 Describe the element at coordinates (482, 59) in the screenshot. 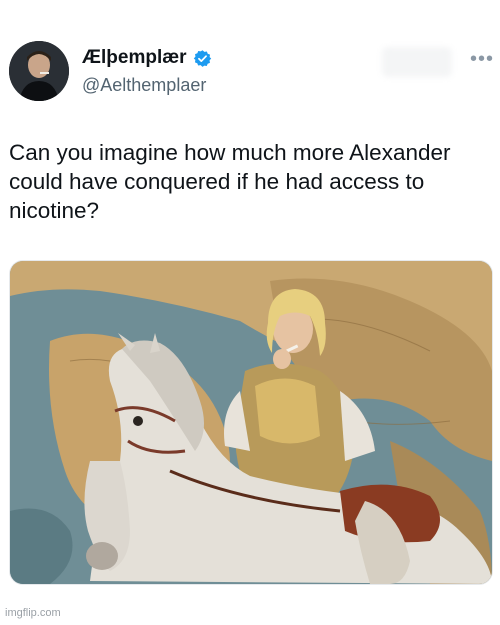

I see `more-options-icon: •••` at that location.